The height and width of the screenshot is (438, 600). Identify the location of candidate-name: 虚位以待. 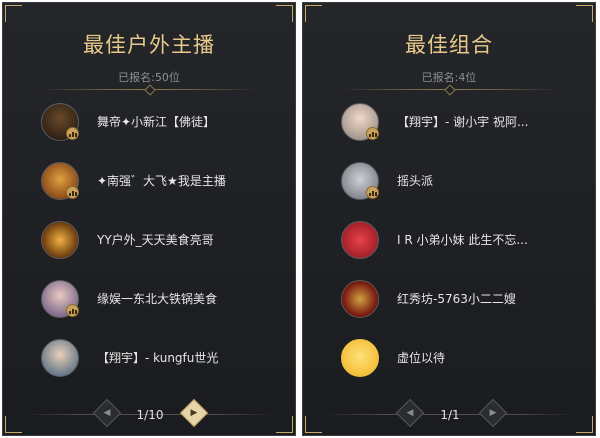
(421, 357).